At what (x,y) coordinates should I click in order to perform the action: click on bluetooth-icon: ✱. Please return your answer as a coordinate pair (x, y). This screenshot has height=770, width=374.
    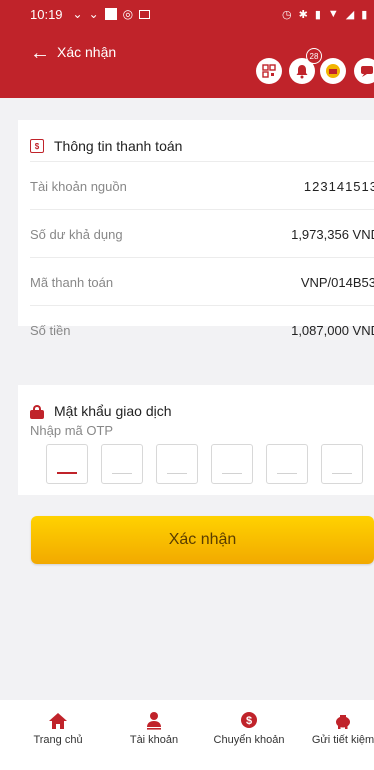
    Looking at the image, I should click on (303, 14).